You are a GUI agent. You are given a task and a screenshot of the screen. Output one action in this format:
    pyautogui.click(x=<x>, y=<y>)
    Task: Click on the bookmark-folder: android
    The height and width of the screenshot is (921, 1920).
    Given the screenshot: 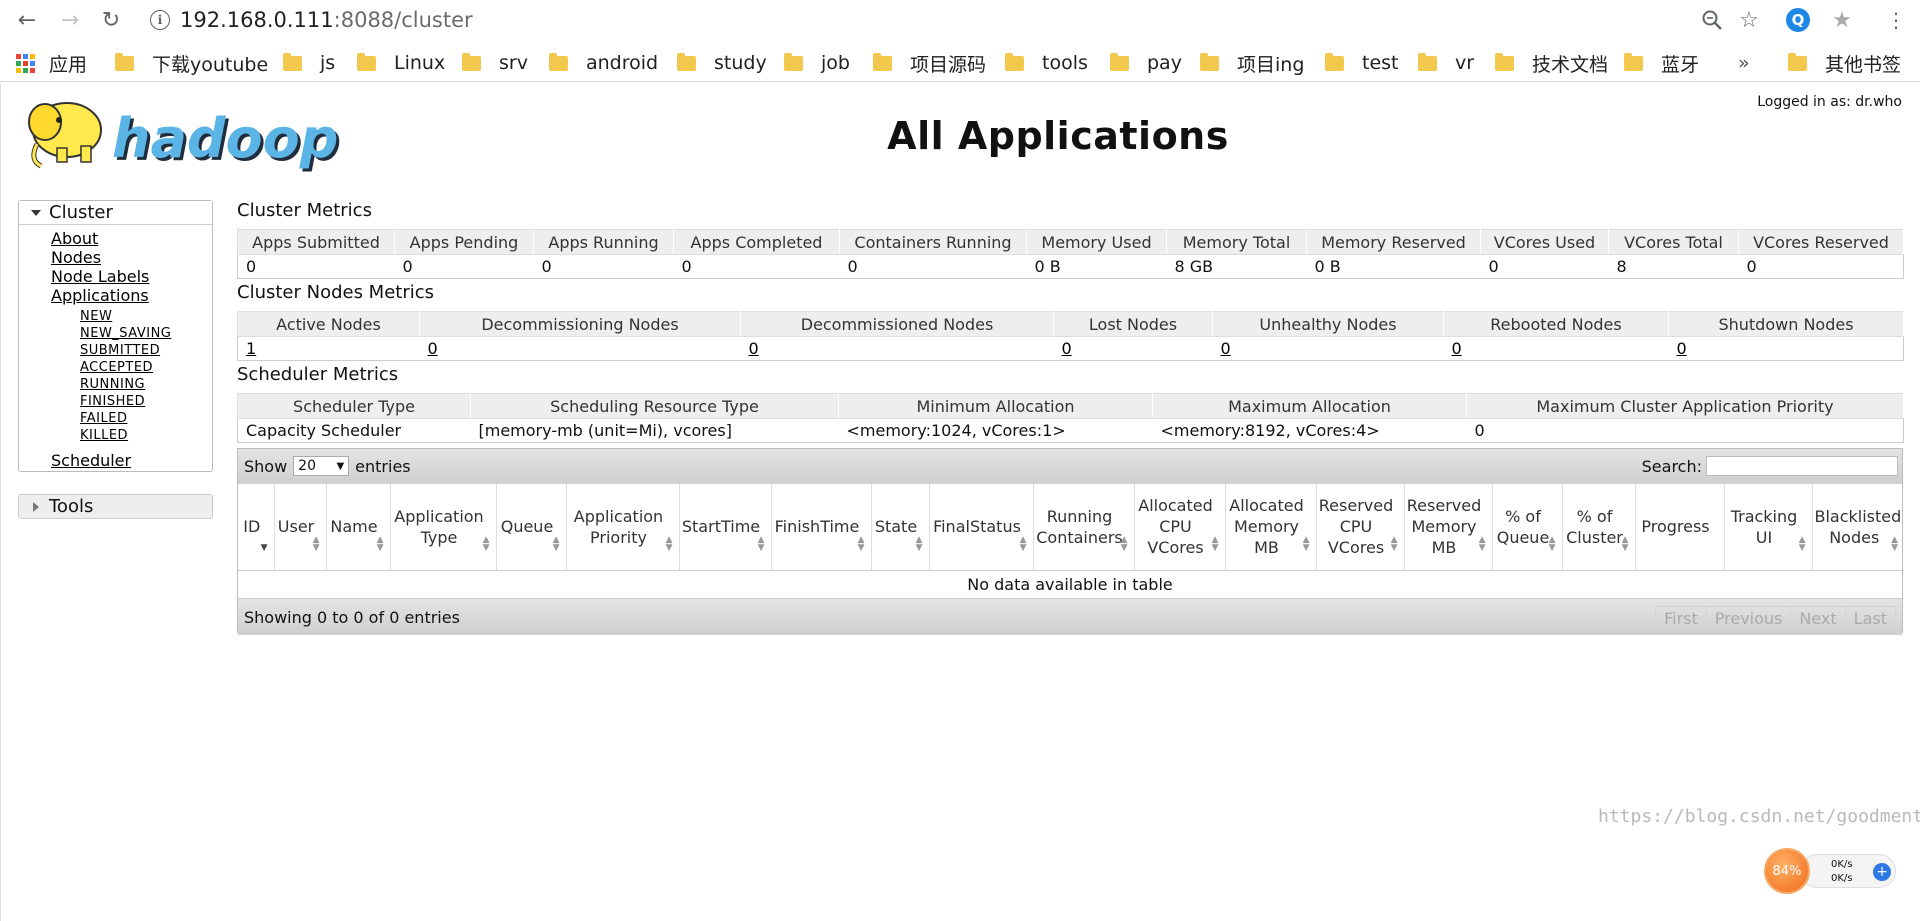 What is the action you would take?
    pyautogui.click(x=603, y=63)
    